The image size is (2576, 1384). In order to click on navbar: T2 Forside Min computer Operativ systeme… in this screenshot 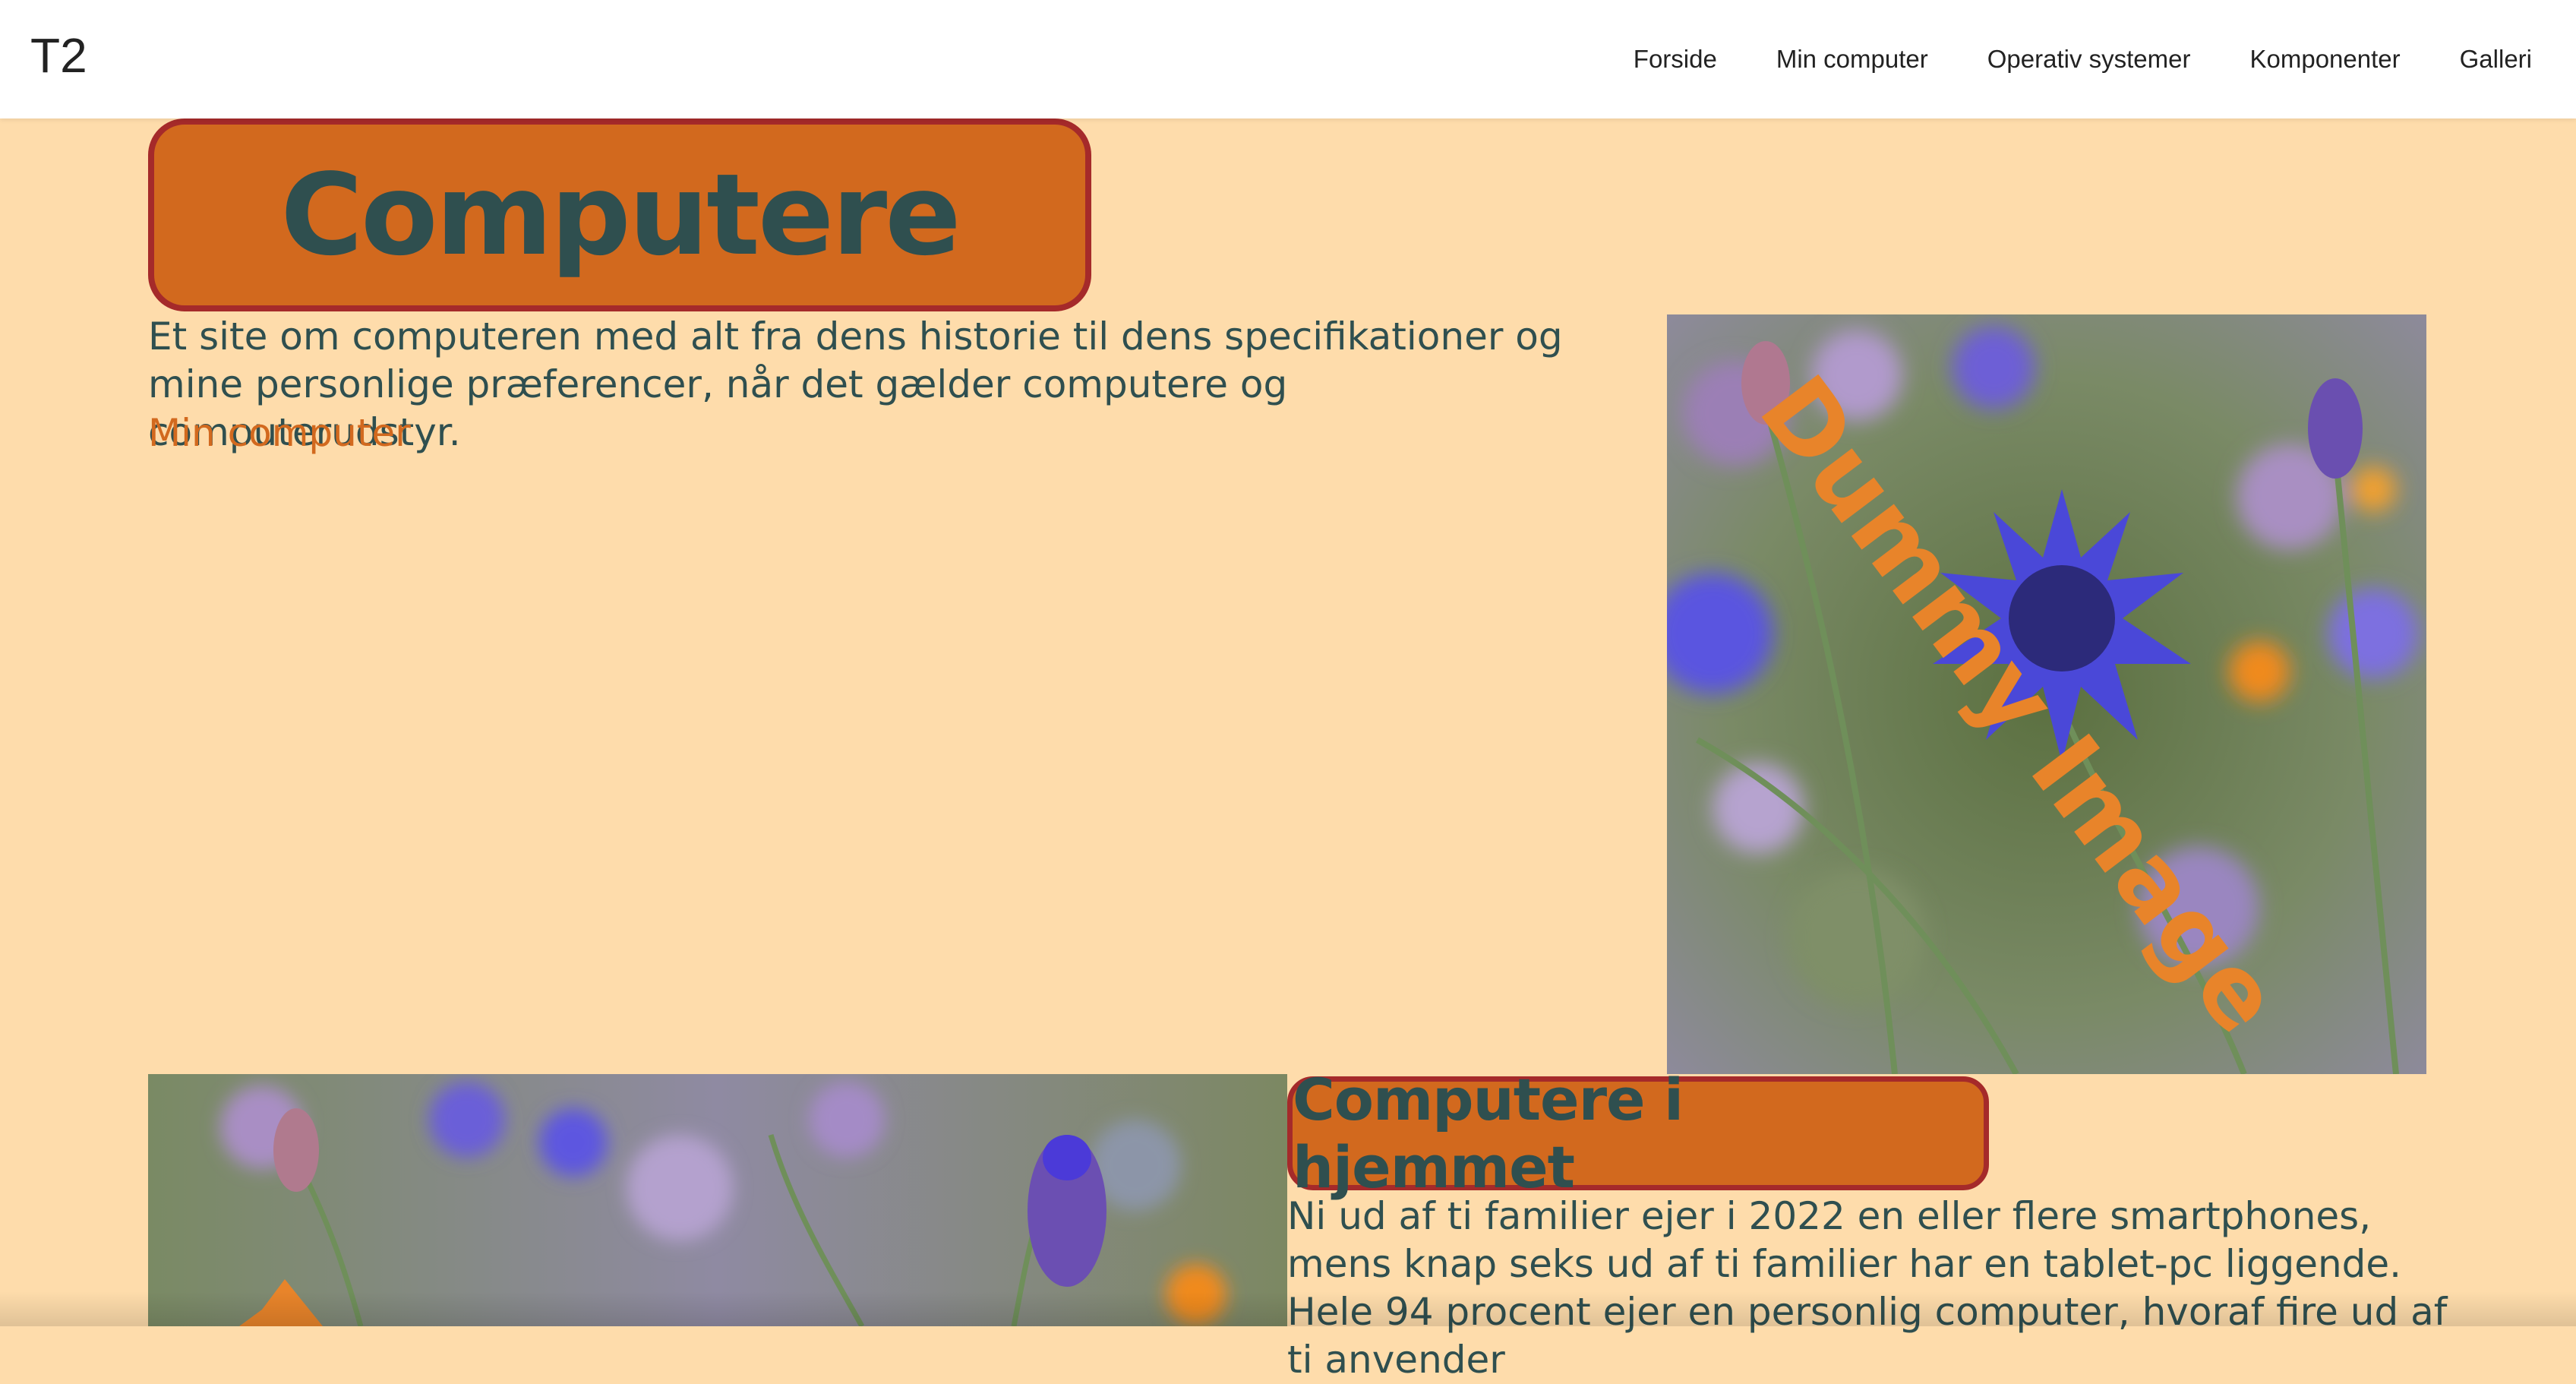, I will do `click(1288, 59)`.